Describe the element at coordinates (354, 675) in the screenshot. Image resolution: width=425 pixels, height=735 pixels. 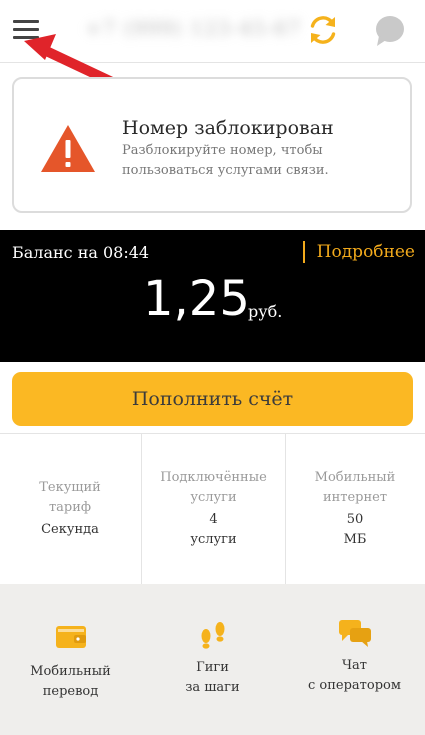
I see `action-label: Чат с оператором` at that location.